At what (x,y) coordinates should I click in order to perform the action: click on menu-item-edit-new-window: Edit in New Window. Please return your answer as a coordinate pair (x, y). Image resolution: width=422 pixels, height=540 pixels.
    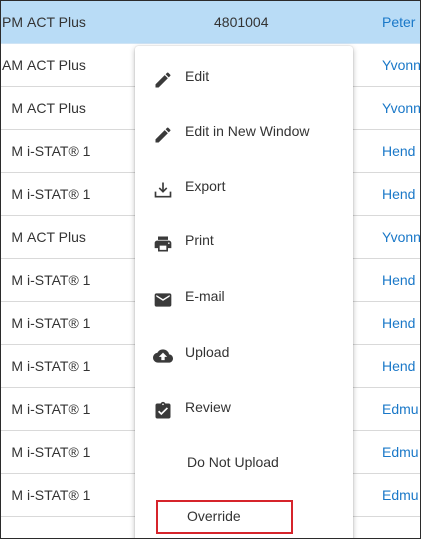
    Looking at the image, I should click on (244, 137).